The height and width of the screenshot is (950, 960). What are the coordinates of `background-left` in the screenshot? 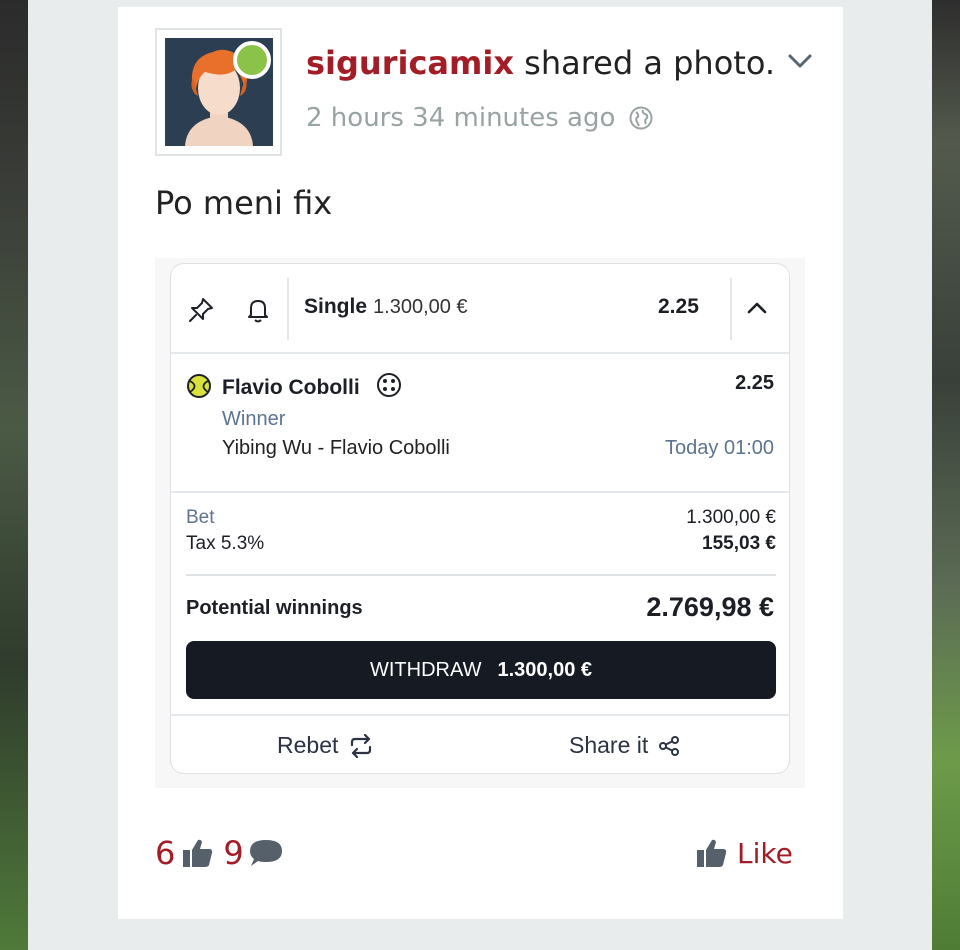 It's located at (14, 475).